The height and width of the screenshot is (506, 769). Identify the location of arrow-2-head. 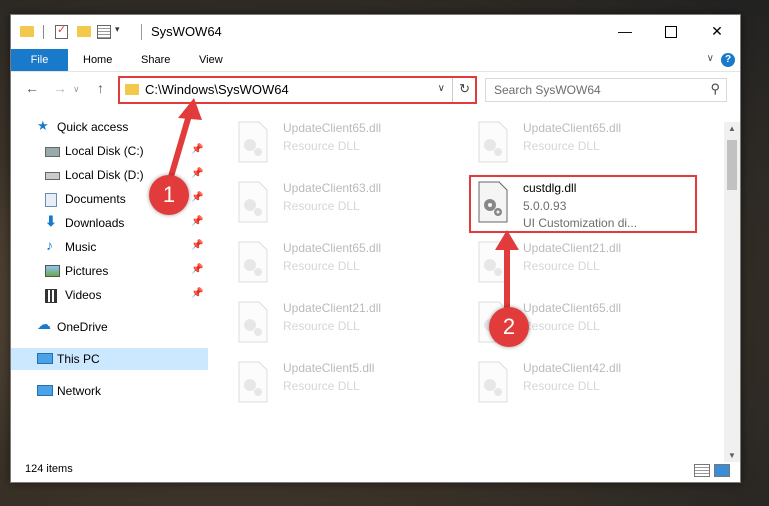
(507, 240).